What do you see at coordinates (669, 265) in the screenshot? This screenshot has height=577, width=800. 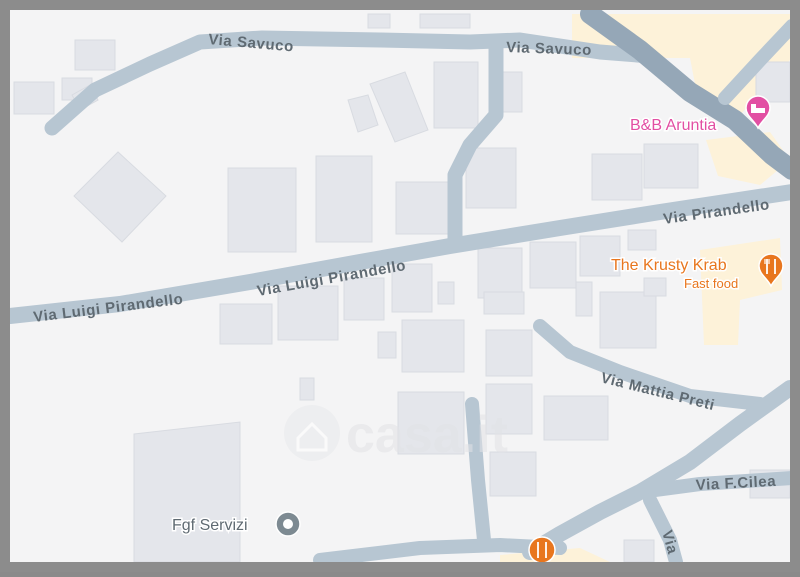 I see `poi-krusty-krab-label: The Krusty Krab` at bounding box center [669, 265].